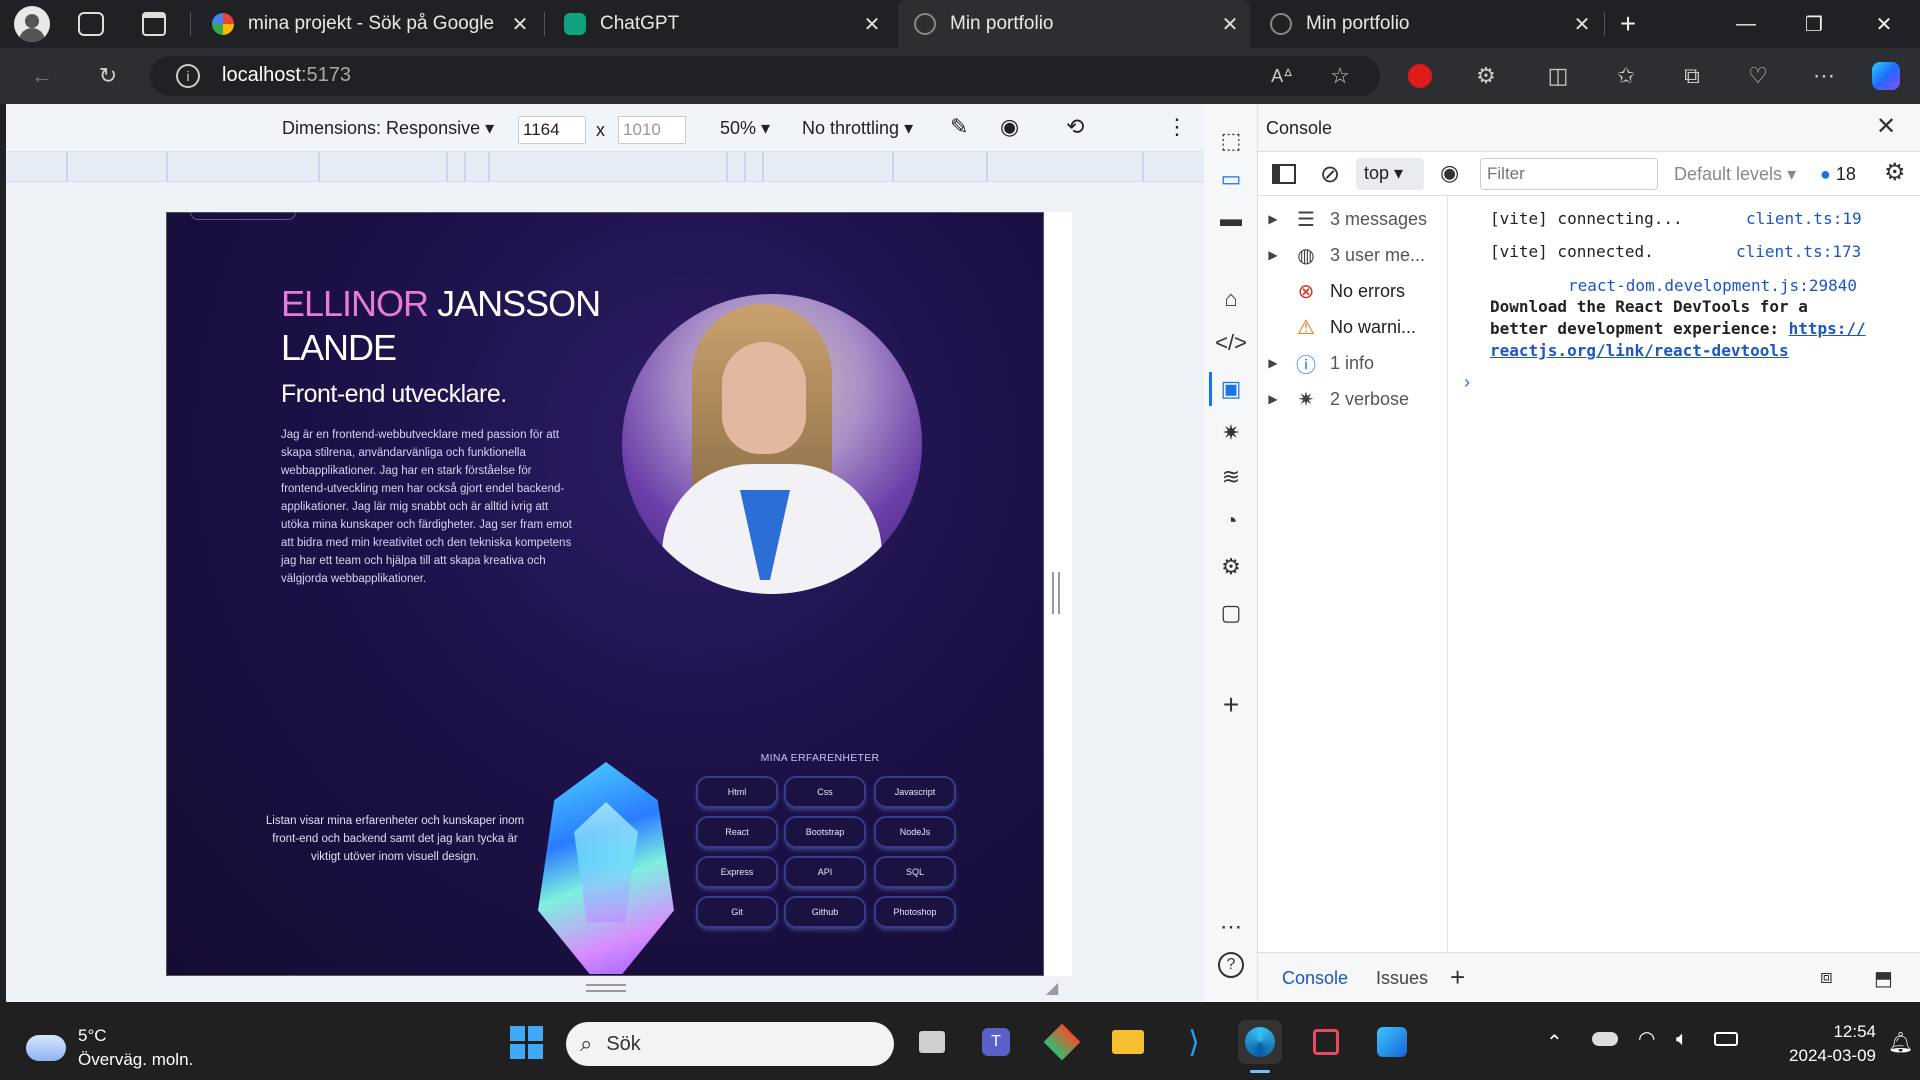 This screenshot has height=1080, width=1920. I want to click on dock-drawer-icon: ⧈, so click(1826, 977).